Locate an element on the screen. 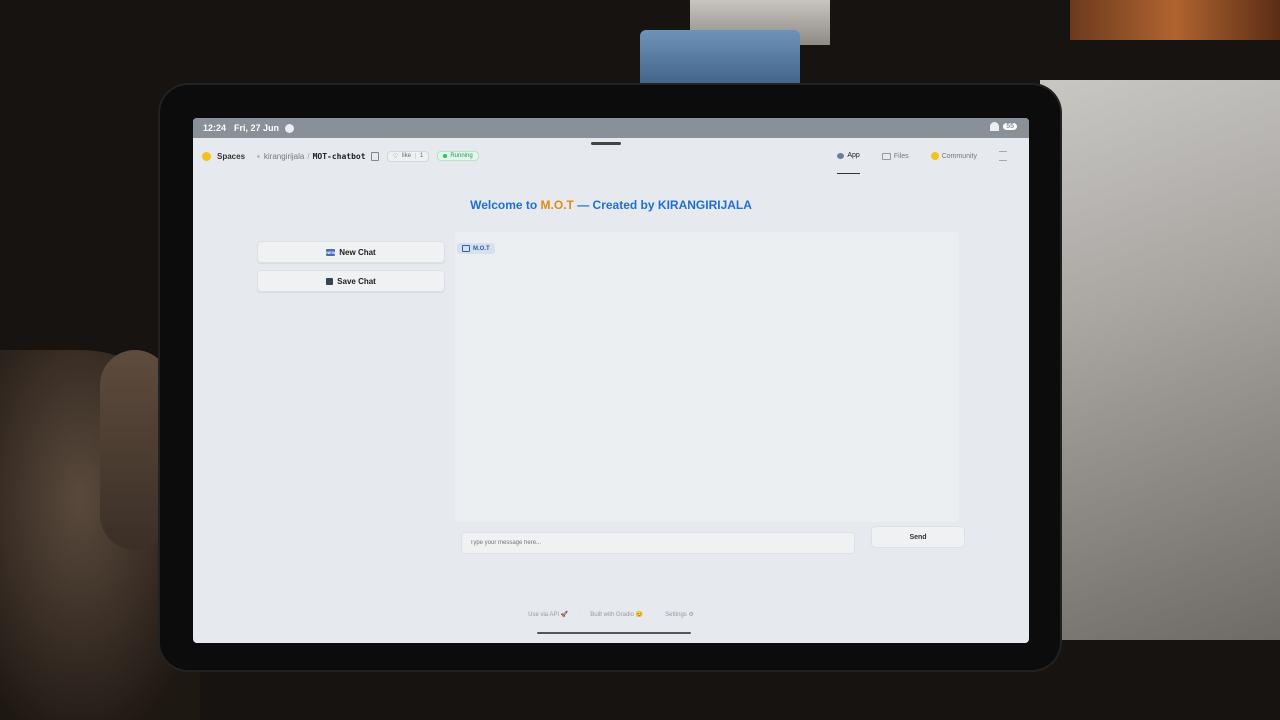 The width and height of the screenshot is (1280, 720). save-chat-button: Save Chat is located at coordinates (351, 281).